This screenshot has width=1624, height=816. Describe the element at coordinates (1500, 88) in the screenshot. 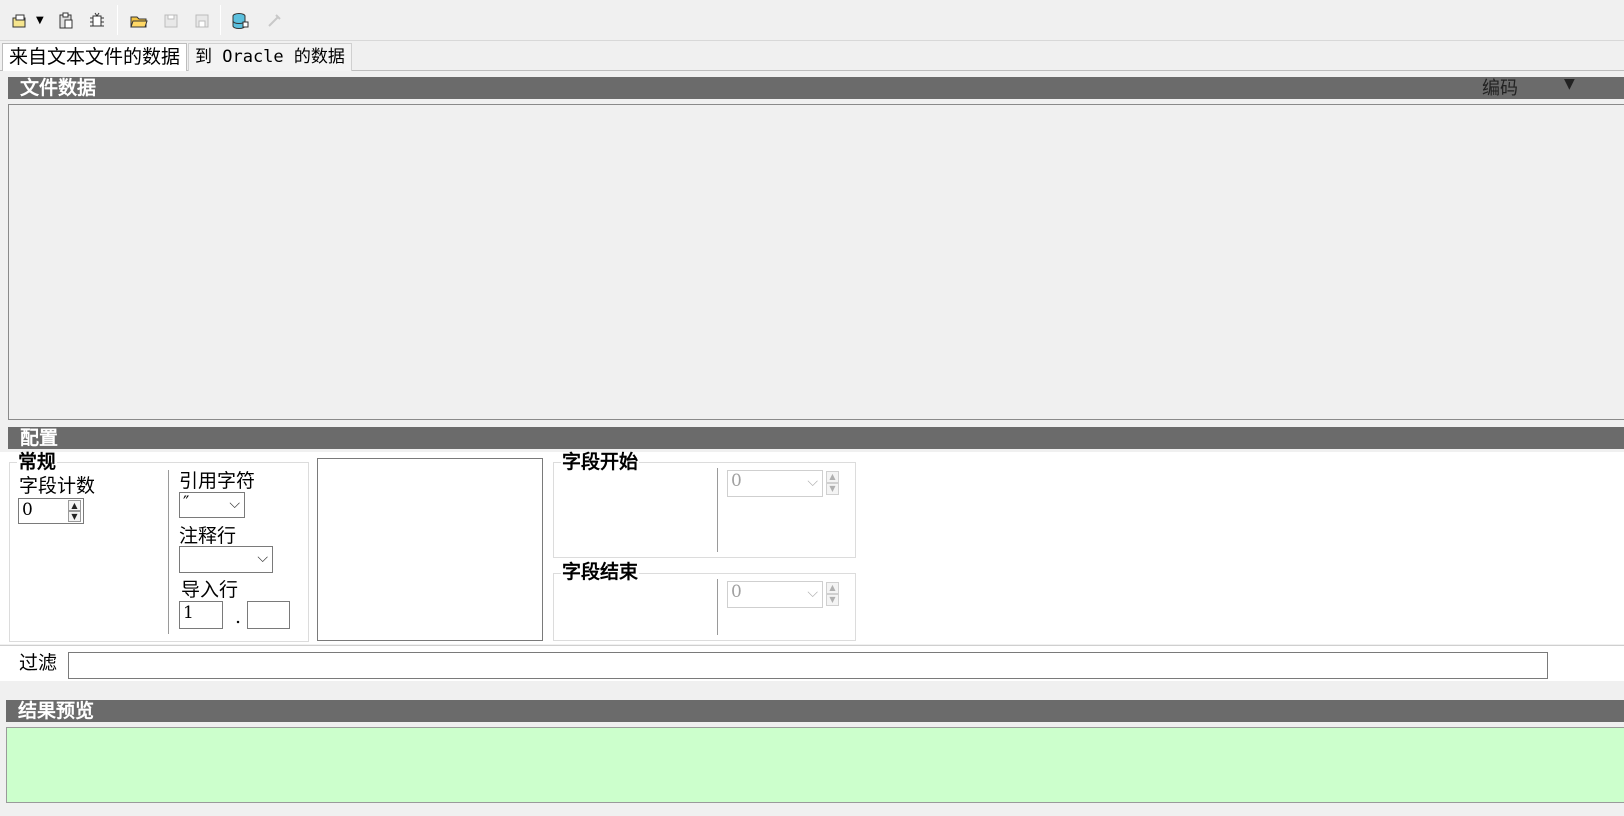

I see `encoding-label: 编码` at that location.